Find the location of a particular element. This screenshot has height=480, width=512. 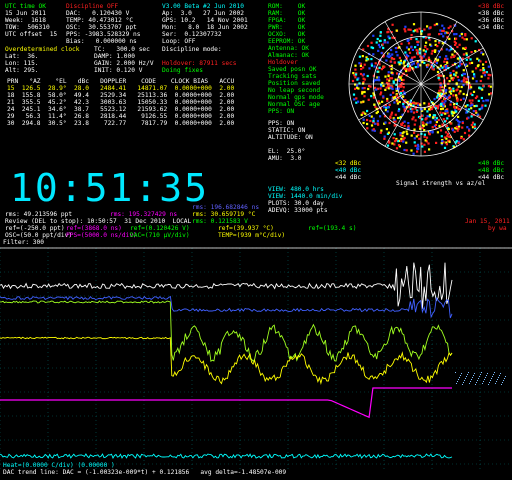

date: 15 Jun 2011 is located at coordinates (25, 13).